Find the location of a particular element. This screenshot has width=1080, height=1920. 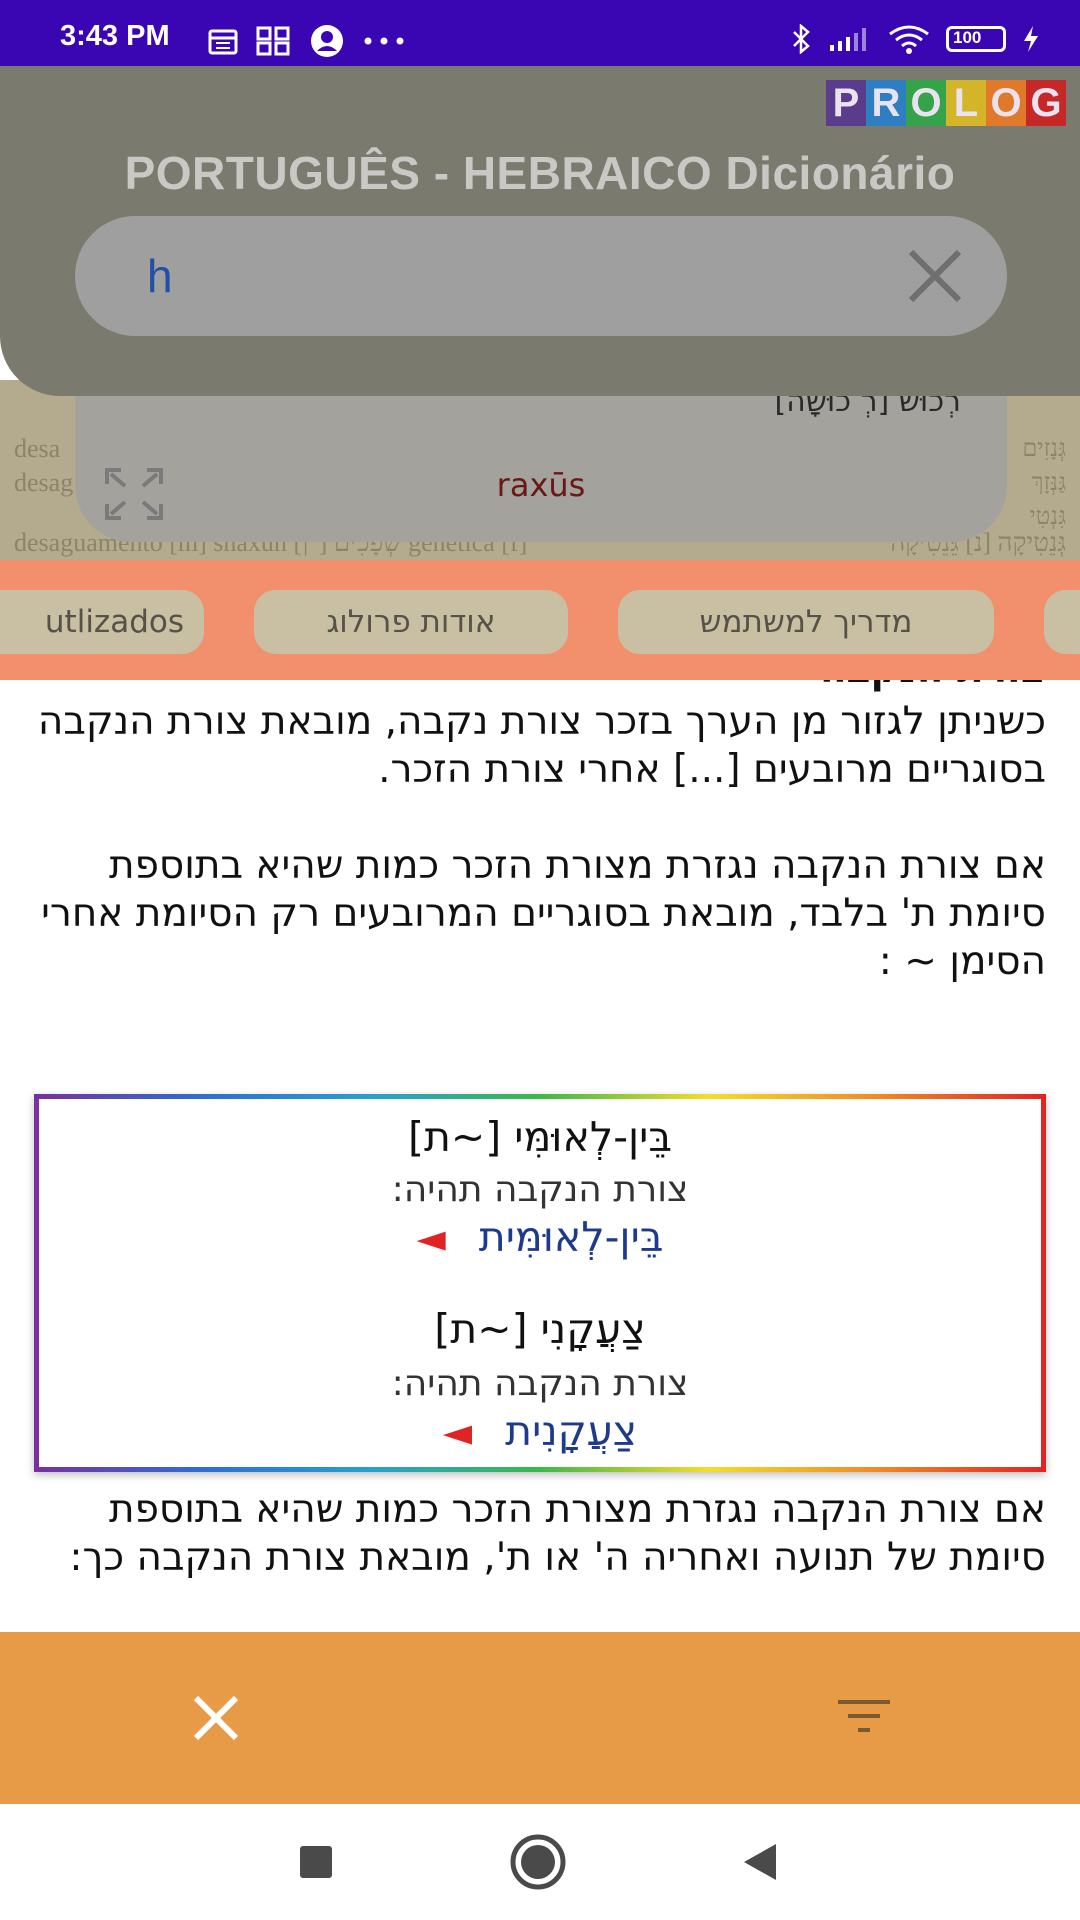

battery-level: 100 is located at coordinates (967, 37).